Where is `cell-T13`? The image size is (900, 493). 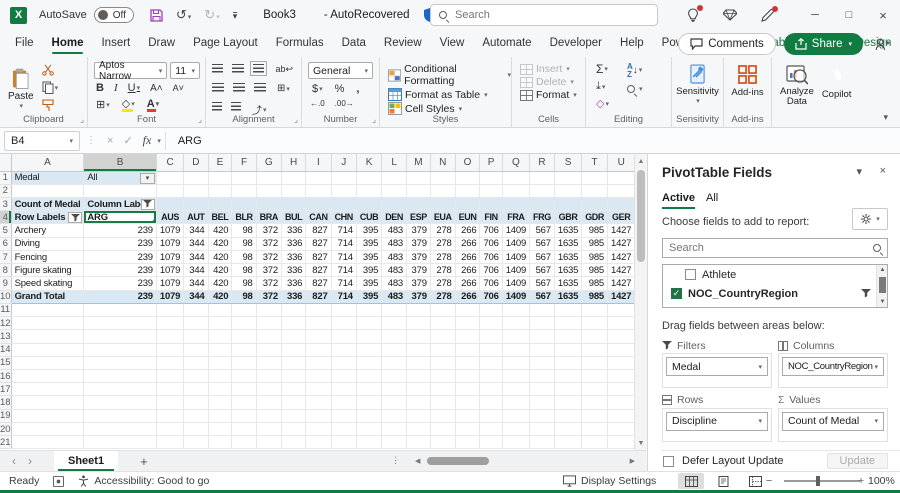
cell-T13 is located at coordinates (595, 336).